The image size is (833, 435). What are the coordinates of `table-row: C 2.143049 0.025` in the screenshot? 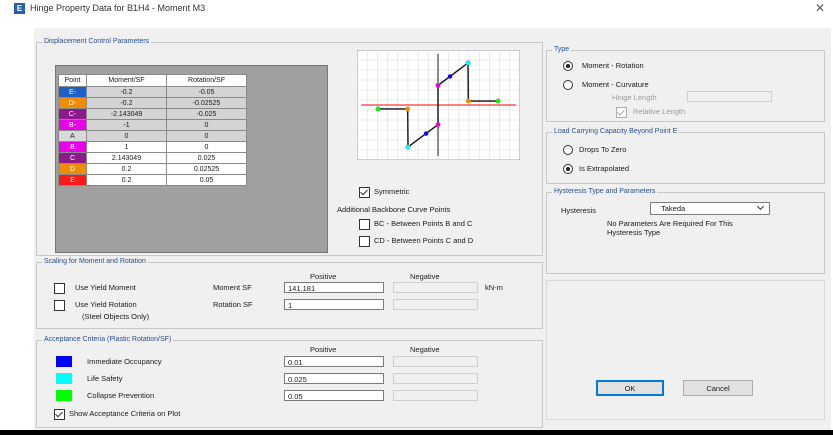 It's located at (152, 158).